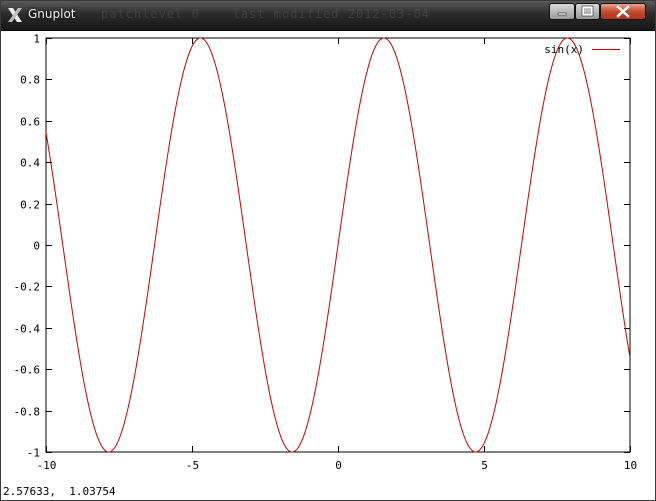  I want to click on y-tick-label: 1, so click(36, 39).